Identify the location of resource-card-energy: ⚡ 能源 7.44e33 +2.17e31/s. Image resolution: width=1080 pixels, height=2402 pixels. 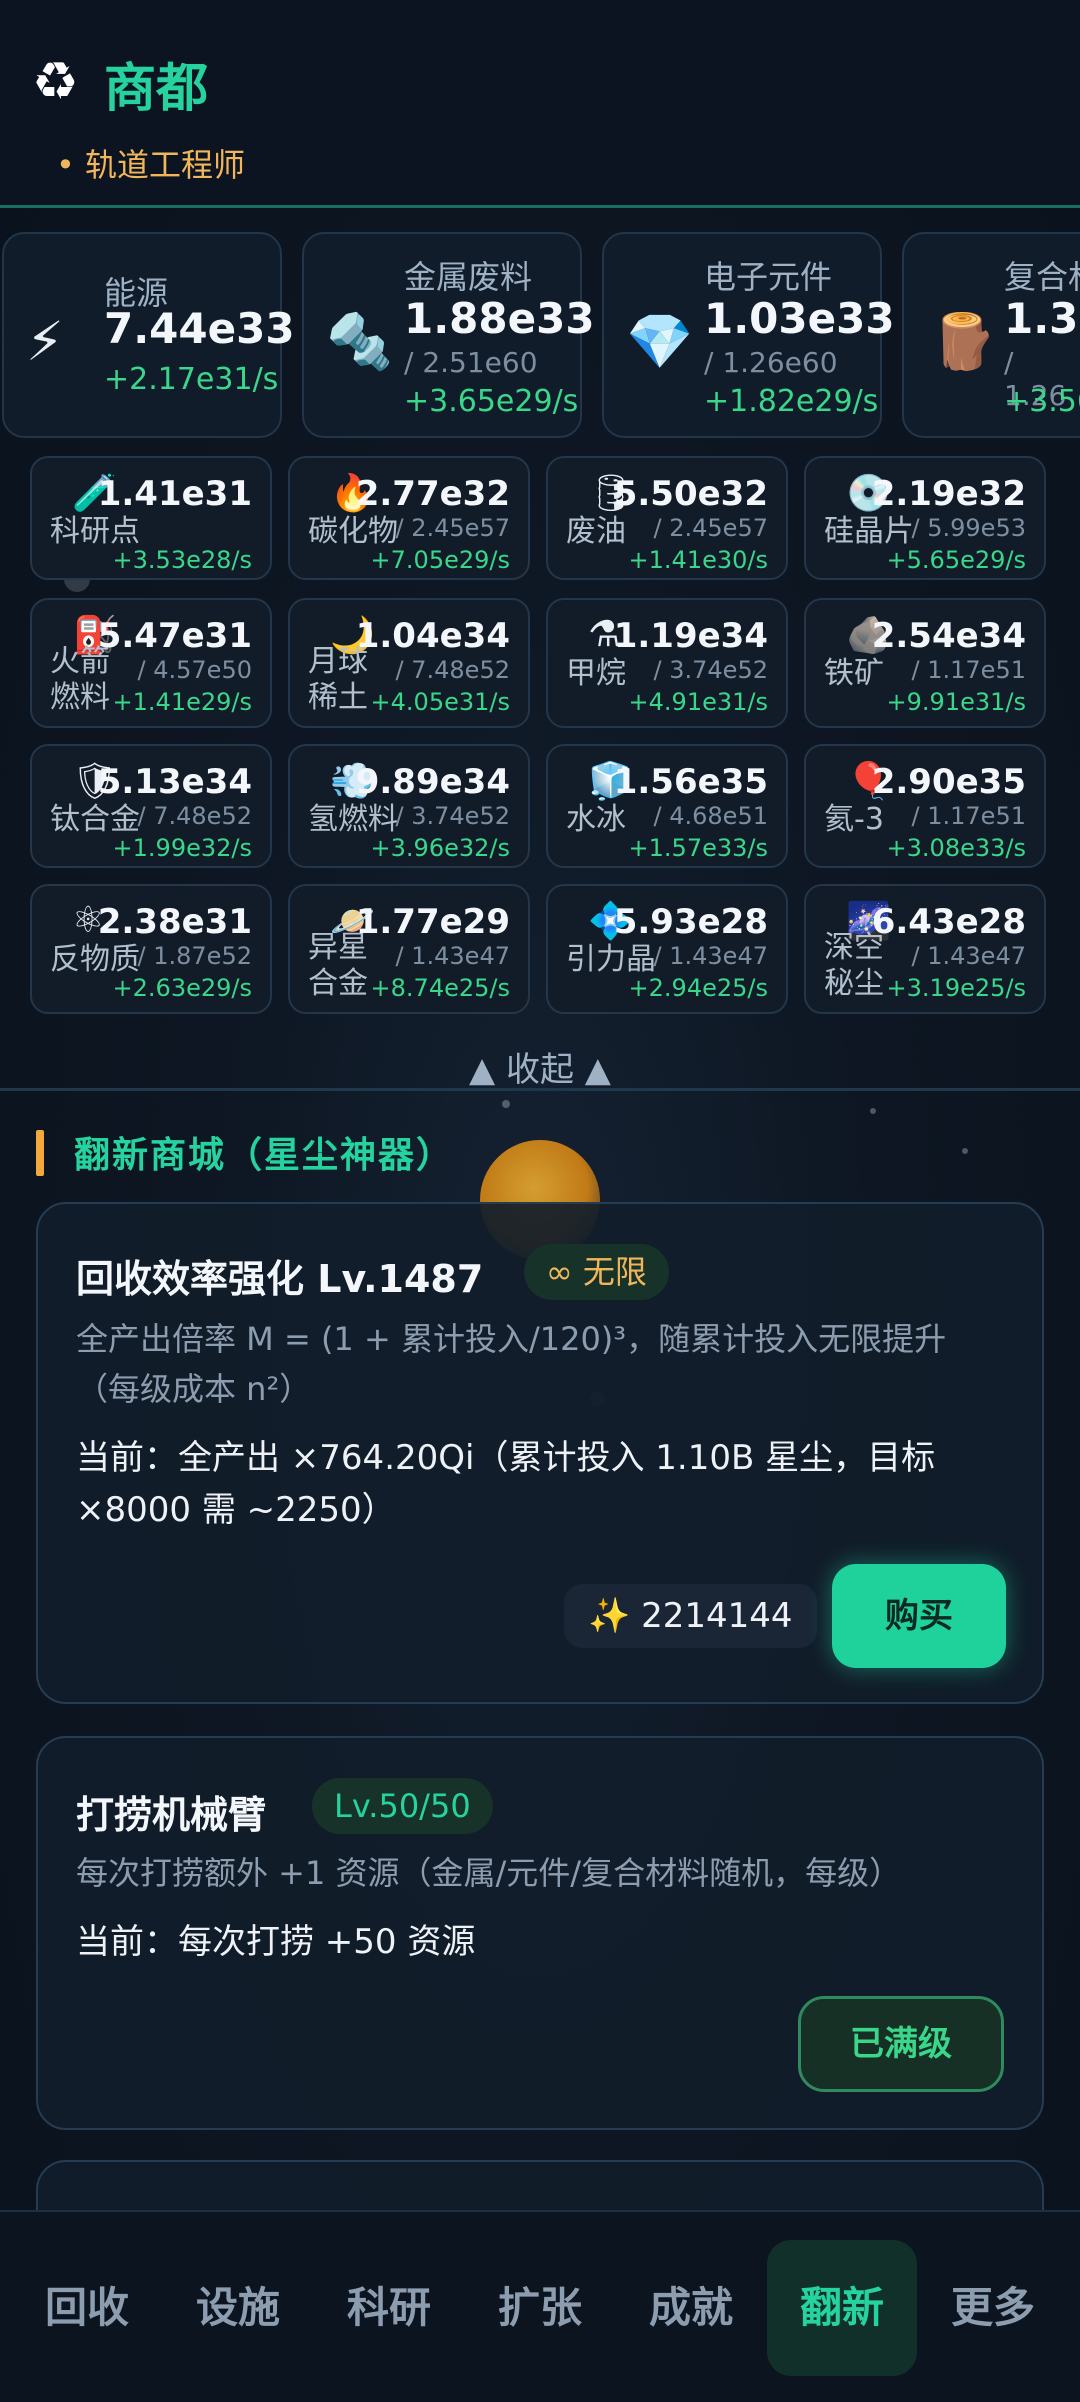
(148, 335).